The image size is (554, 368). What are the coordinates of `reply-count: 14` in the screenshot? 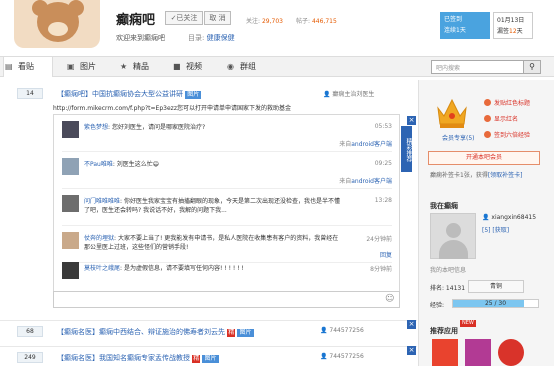 It's located at (30, 93).